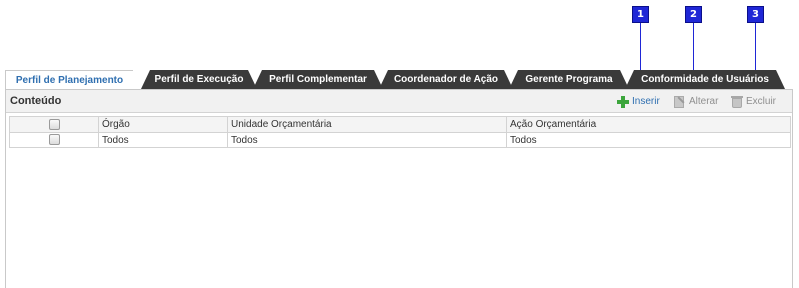 This screenshot has height=288, width=799. What do you see at coordinates (399, 101) in the screenshot?
I see `panel-header: Conteúdo Inserir Alterar Excluir` at bounding box center [399, 101].